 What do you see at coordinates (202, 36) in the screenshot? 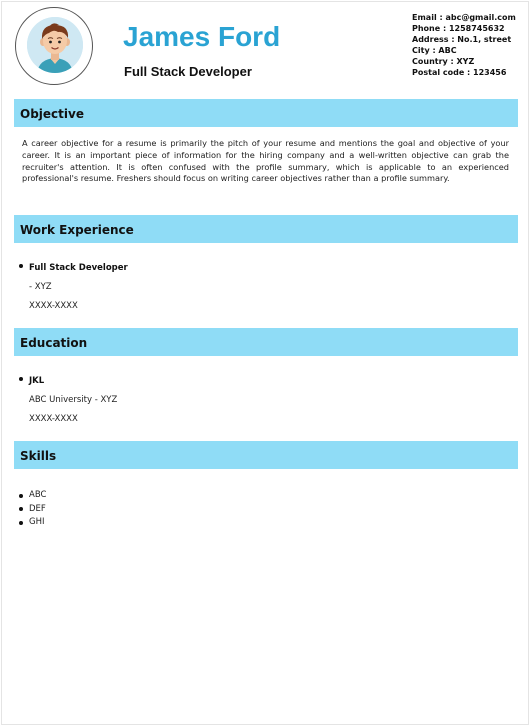
I see `candidate-name: James Ford` at bounding box center [202, 36].